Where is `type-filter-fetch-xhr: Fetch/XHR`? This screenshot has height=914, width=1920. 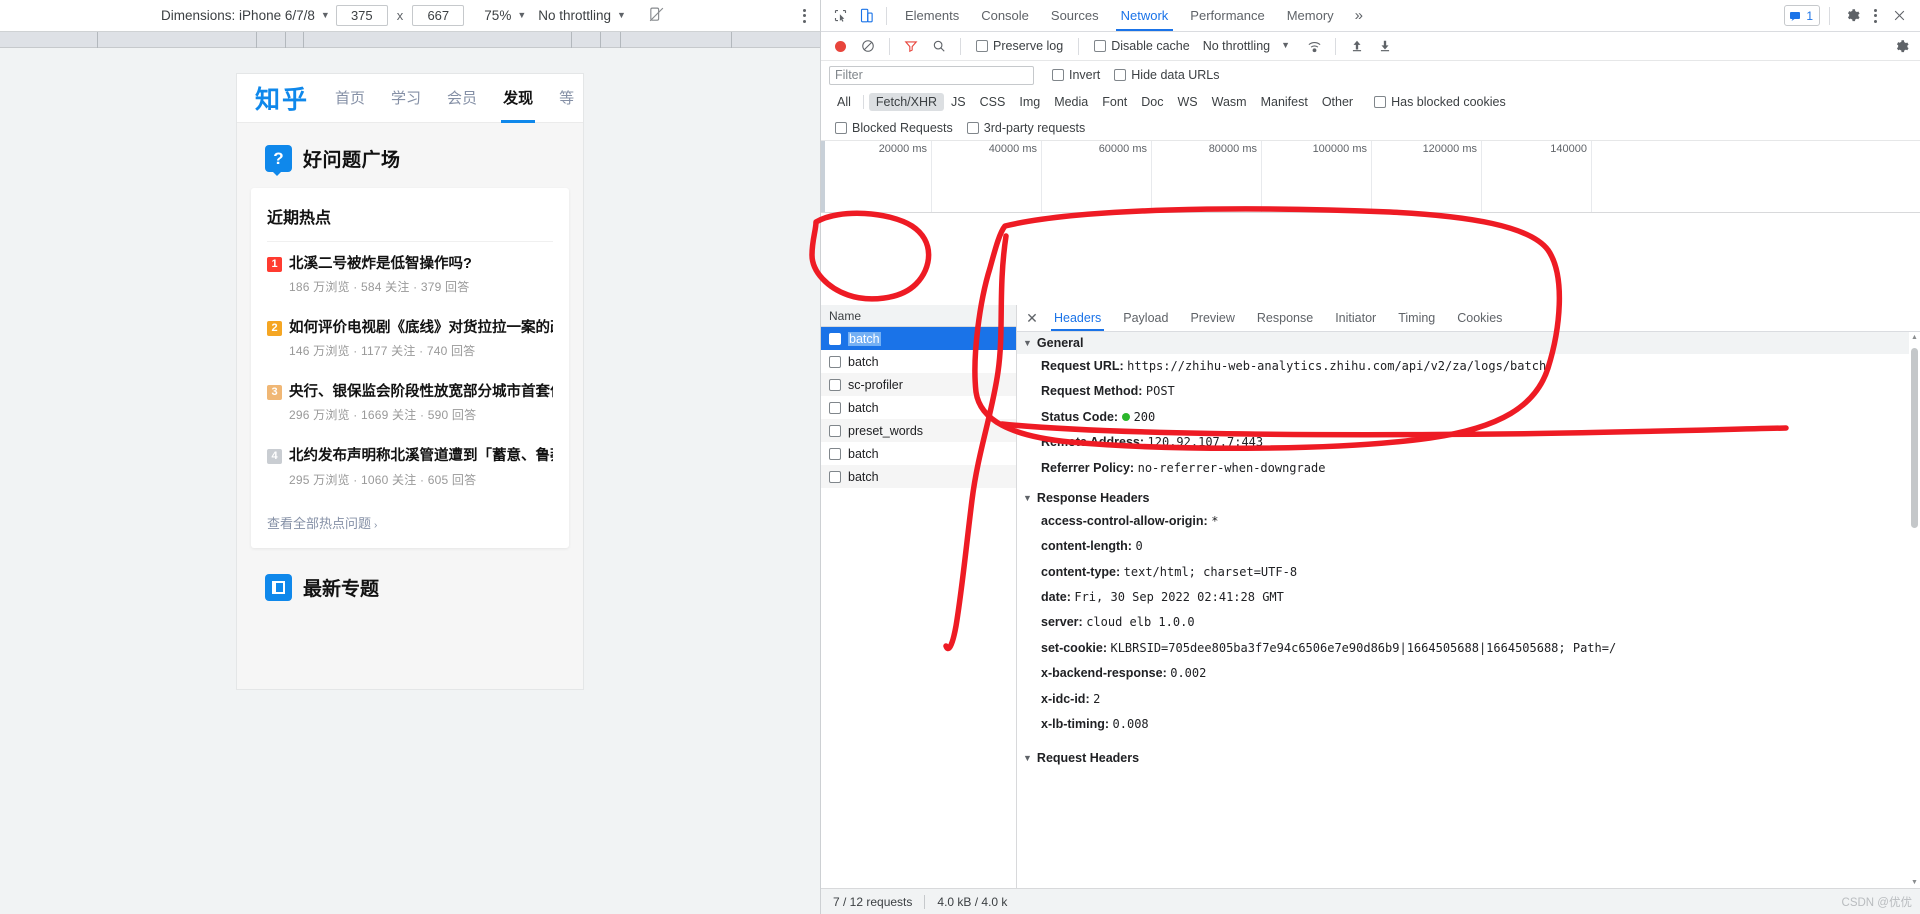 type-filter-fetch-xhr: Fetch/XHR is located at coordinates (906, 102).